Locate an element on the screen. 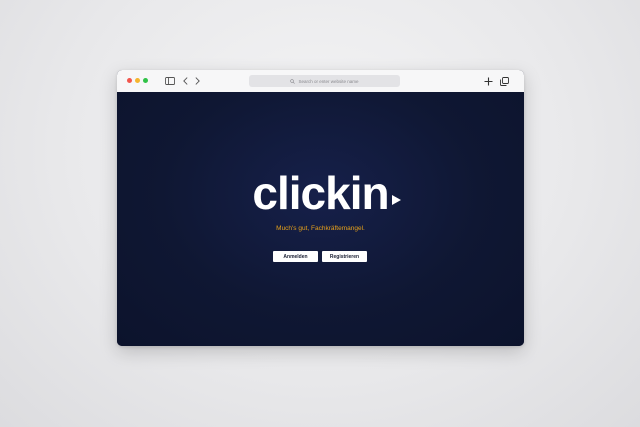 The width and height of the screenshot is (640, 427). brand-logo: clickin is located at coordinates (320, 193).